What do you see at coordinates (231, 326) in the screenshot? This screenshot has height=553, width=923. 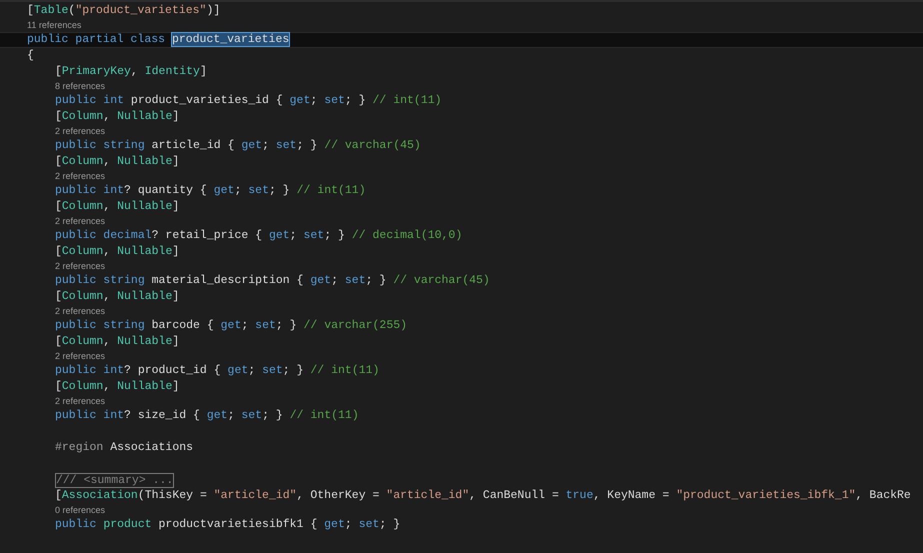 I see `code-line: public string barcode { get; set; } // varchar(255)` at bounding box center [231, 326].